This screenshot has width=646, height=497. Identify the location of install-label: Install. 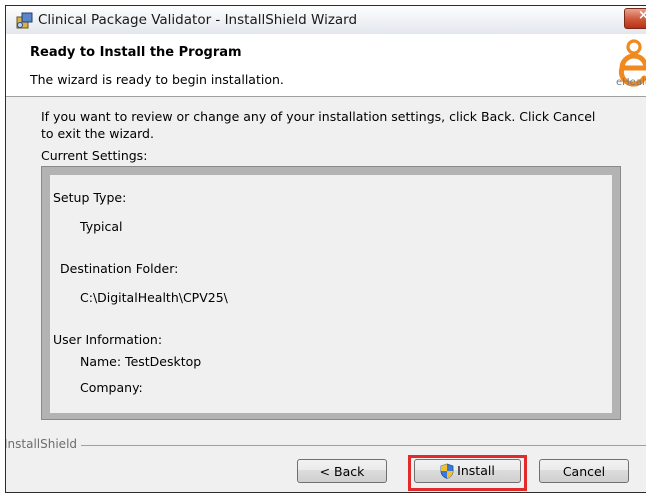
(476, 470).